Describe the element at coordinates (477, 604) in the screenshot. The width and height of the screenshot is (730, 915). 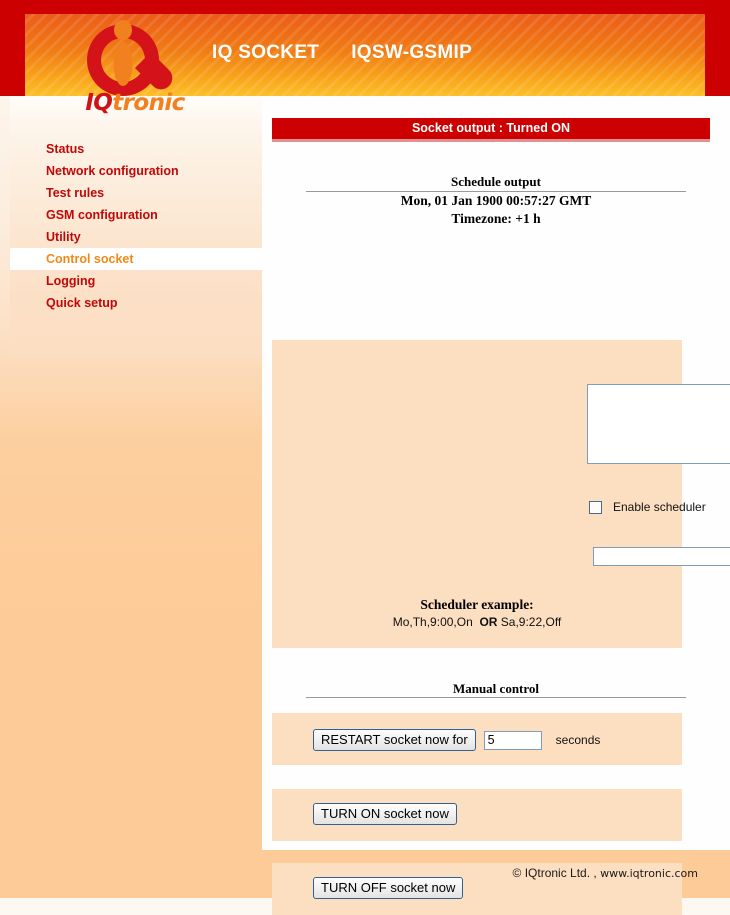
I see `scheduler-example-title: Scheduler example:` at that location.